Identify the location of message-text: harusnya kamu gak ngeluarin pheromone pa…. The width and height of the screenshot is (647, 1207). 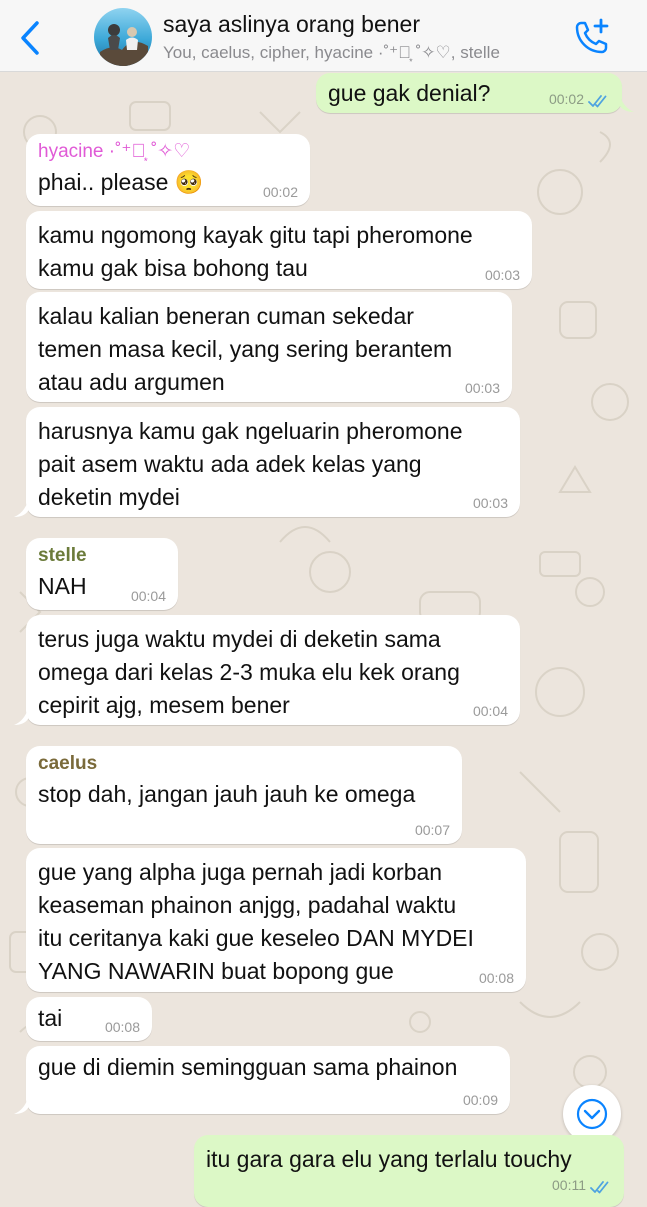
(250, 464).